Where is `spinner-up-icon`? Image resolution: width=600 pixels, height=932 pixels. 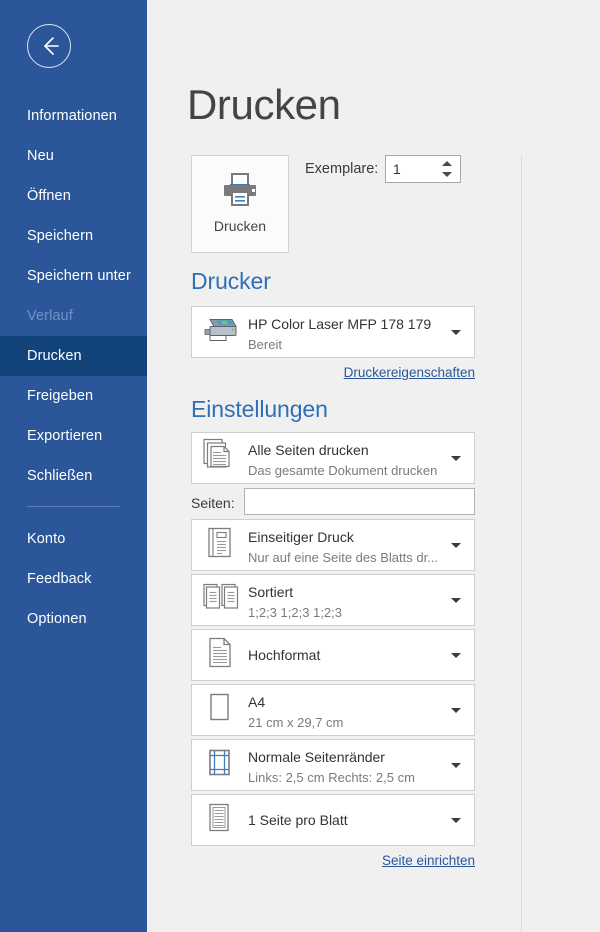 spinner-up-icon is located at coordinates (447, 163).